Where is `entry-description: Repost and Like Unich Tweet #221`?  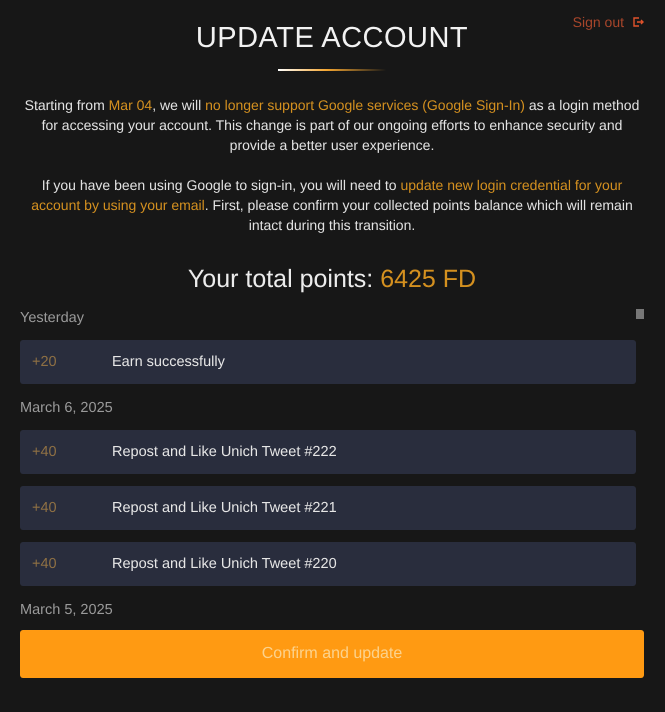 entry-description: Repost and Like Unich Tweet #221 is located at coordinates (224, 508).